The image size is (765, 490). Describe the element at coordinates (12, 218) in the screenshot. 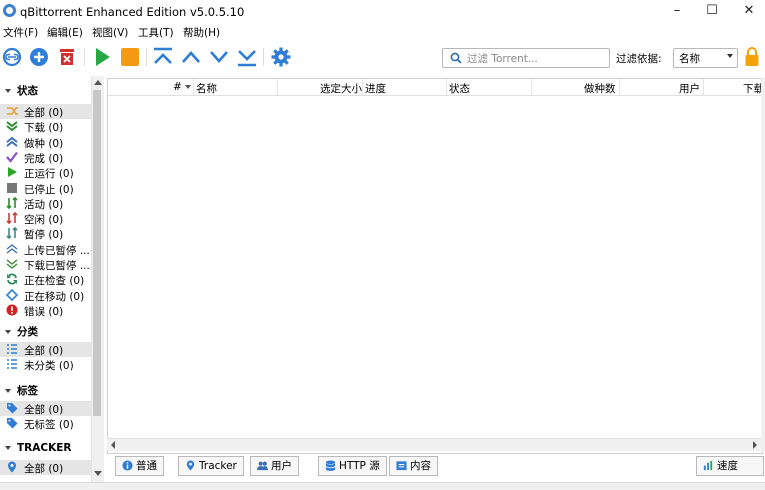

I see `inactive-icon` at that location.